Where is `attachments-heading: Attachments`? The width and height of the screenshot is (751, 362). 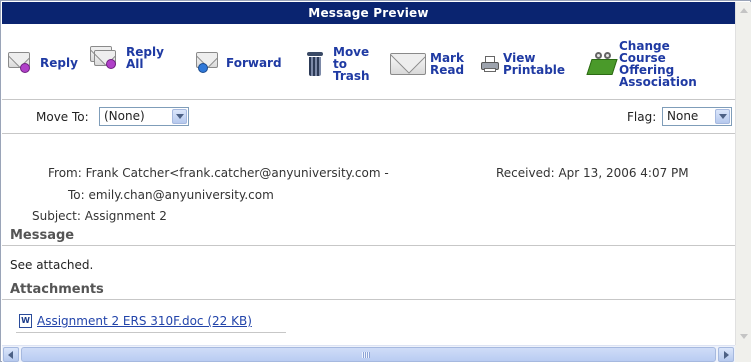
attachments-heading: Attachments is located at coordinates (368, 290).